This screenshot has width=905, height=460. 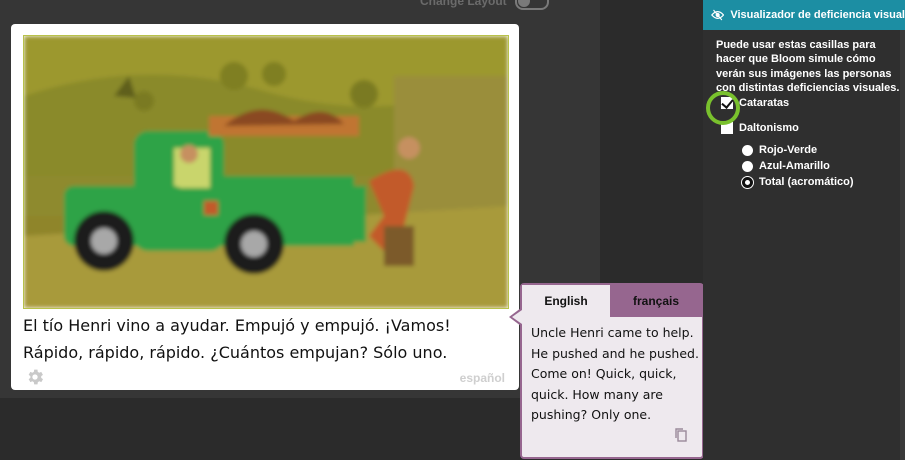 What do you see at coordinates (35, 377) in the screenshot?
I see `gear-icon` at bounding box center [35, 377].